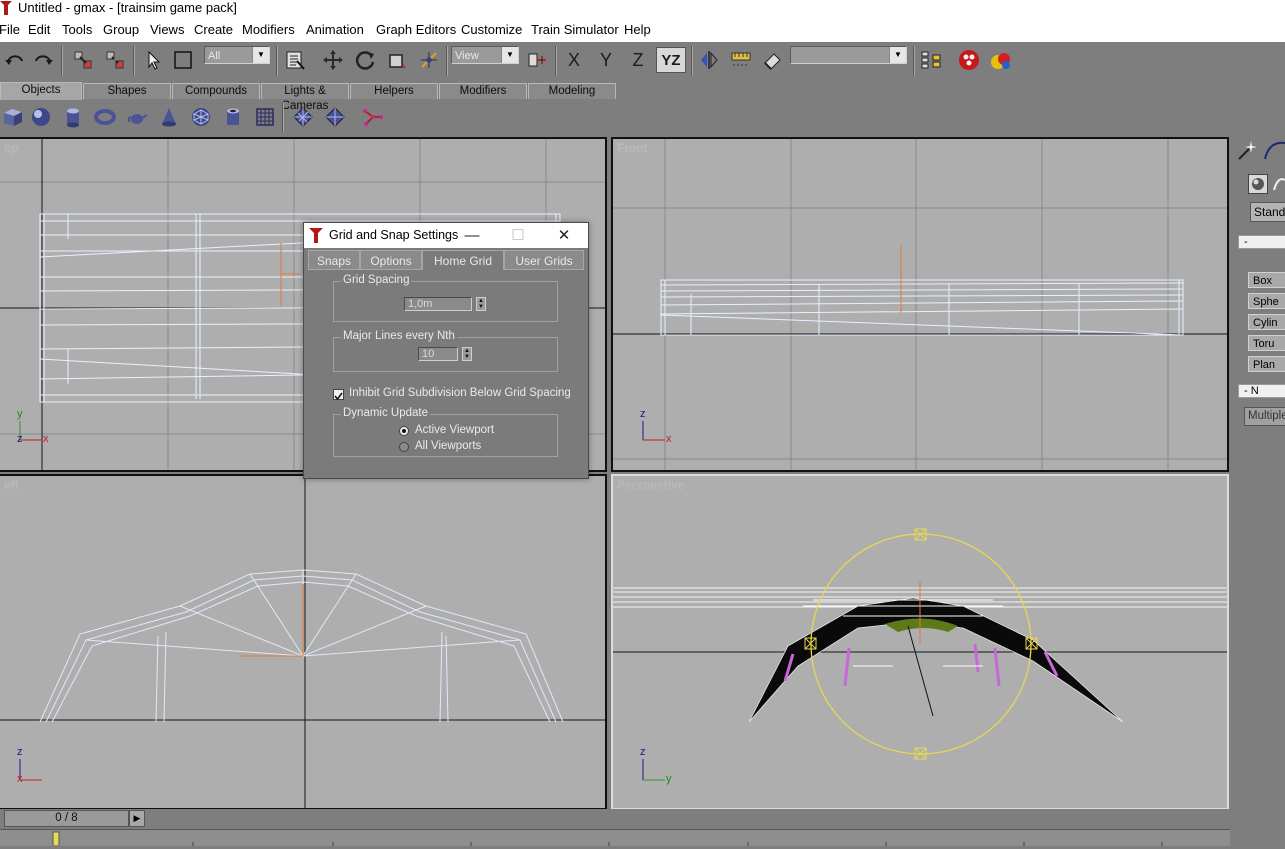  I want to click on torus-button, so click(105, 117).